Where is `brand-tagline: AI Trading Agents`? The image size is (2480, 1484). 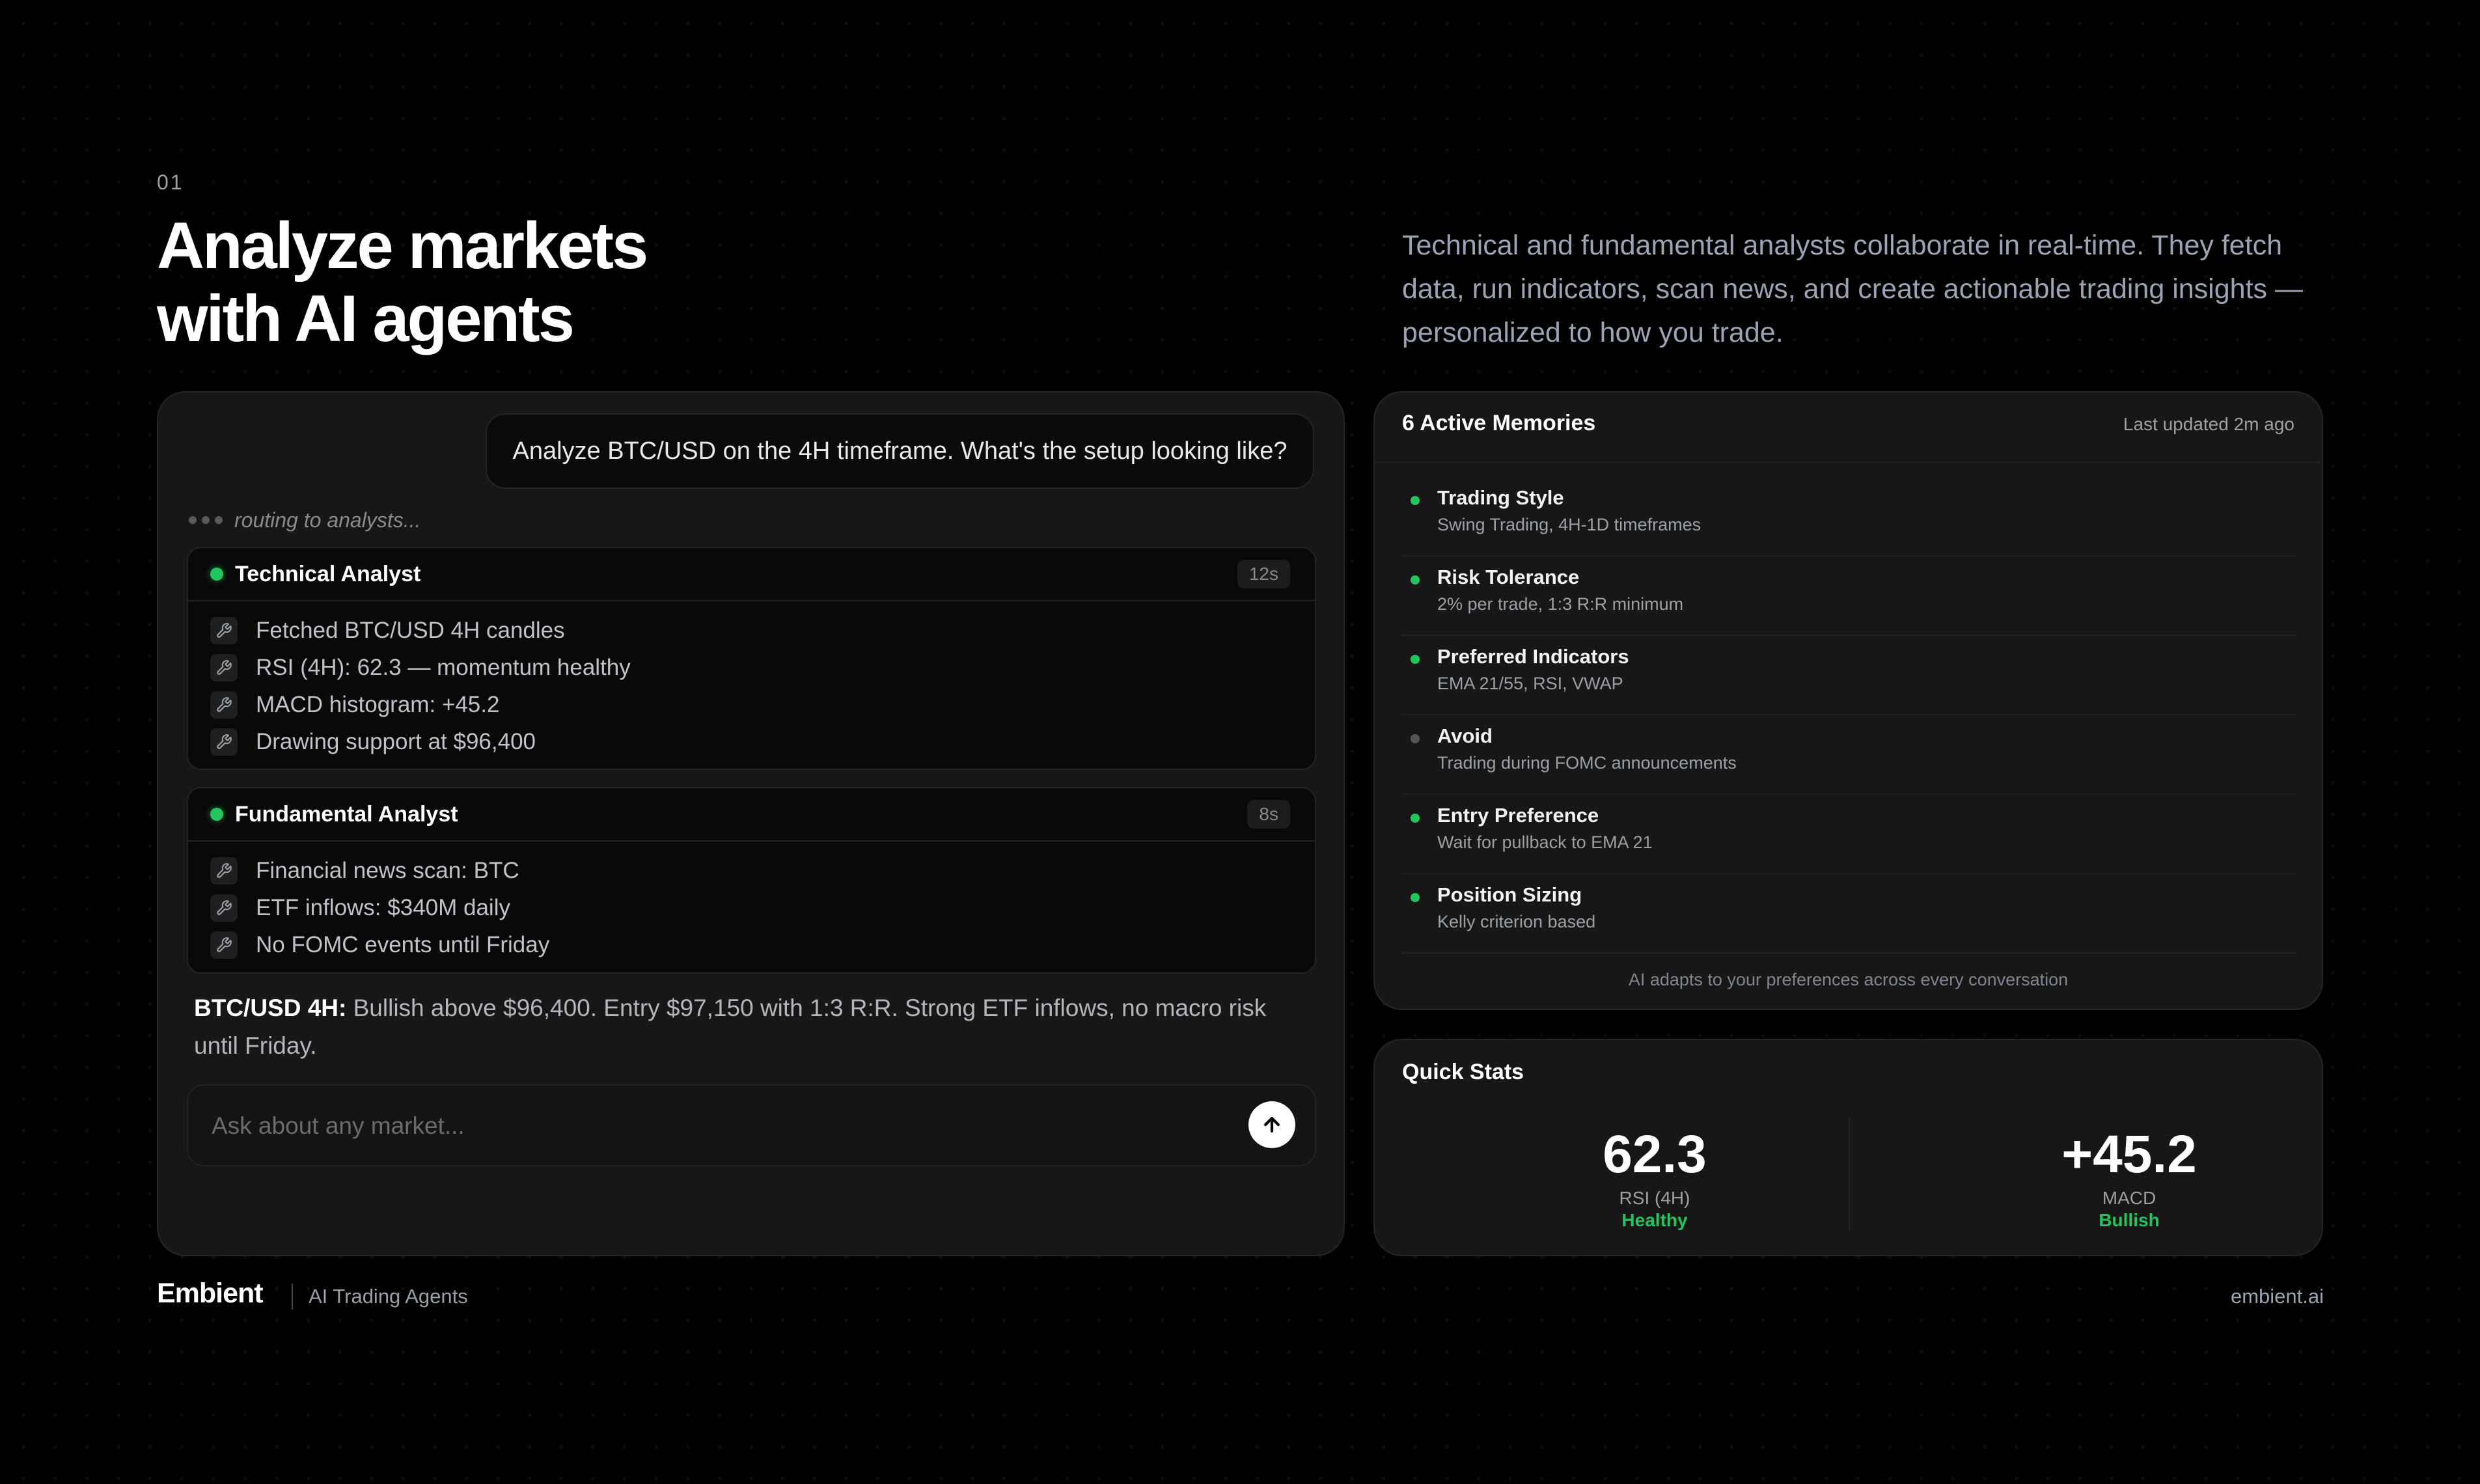
brand-tagline: AI Trading Agents is located at coordinates (389, 1296).